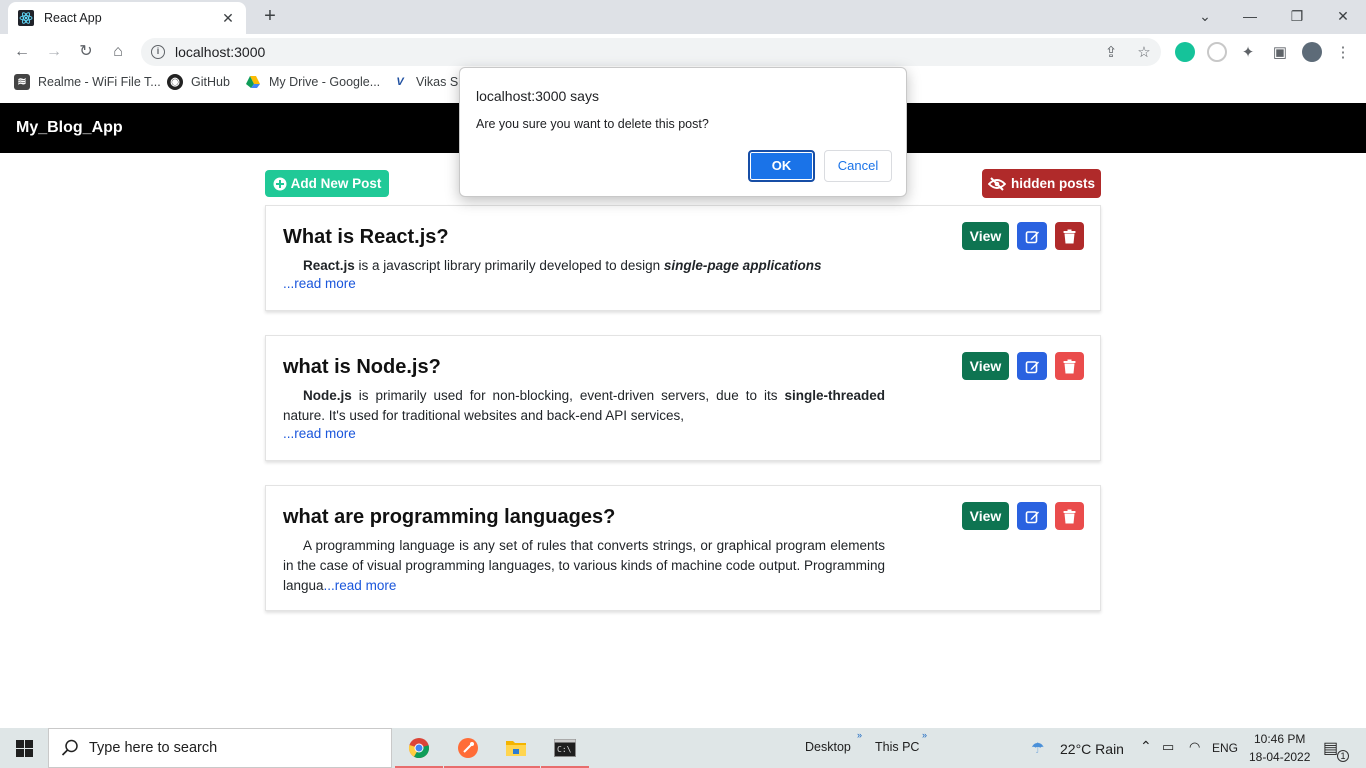 The height and width of the screenshot is (768, 1366). I want to click on grammarly-extension-icon, so click(1185, 52).